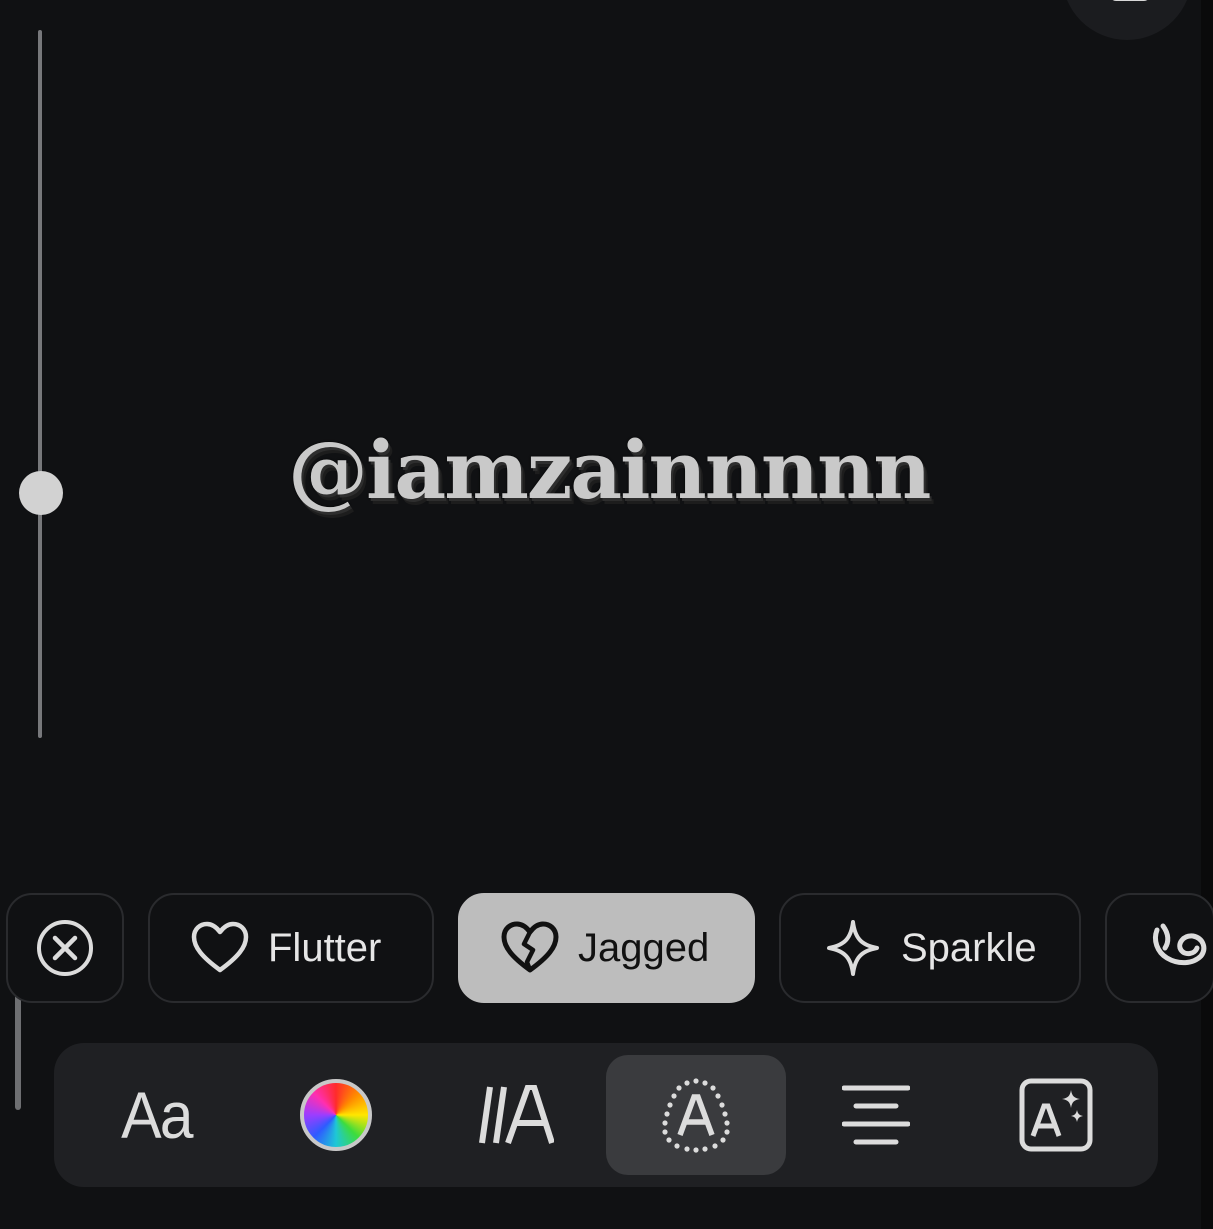  I want to click on effect-sparkle-button: Sparkle, so click(930, 948).